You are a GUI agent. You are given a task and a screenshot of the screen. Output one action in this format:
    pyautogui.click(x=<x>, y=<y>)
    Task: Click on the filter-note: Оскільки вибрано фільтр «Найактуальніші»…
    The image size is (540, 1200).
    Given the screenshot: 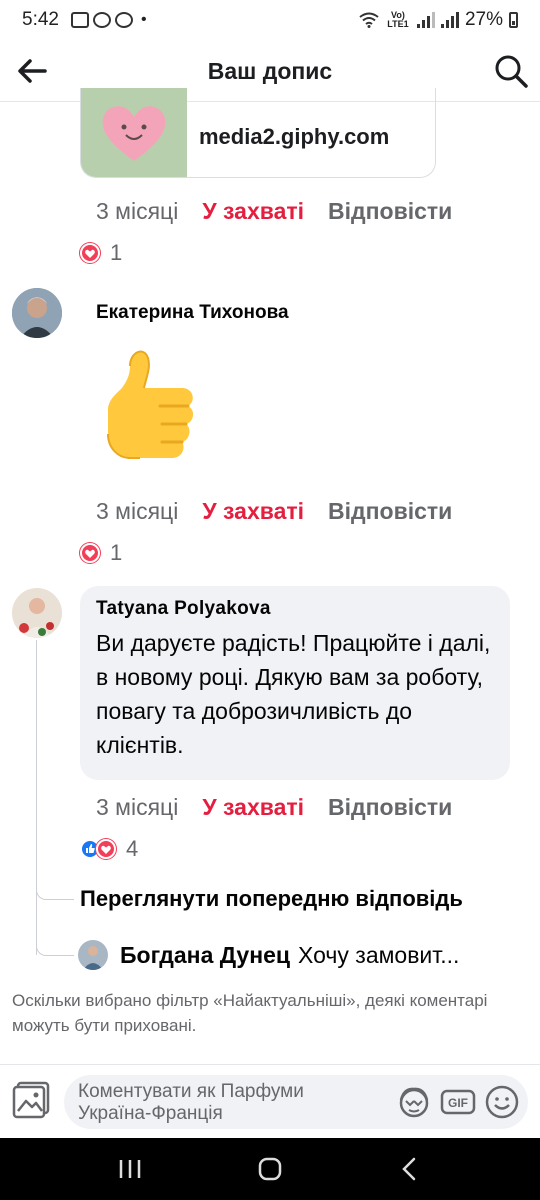 What is the action you would take?
    pyautogui.click(x=250, y=1013)
    